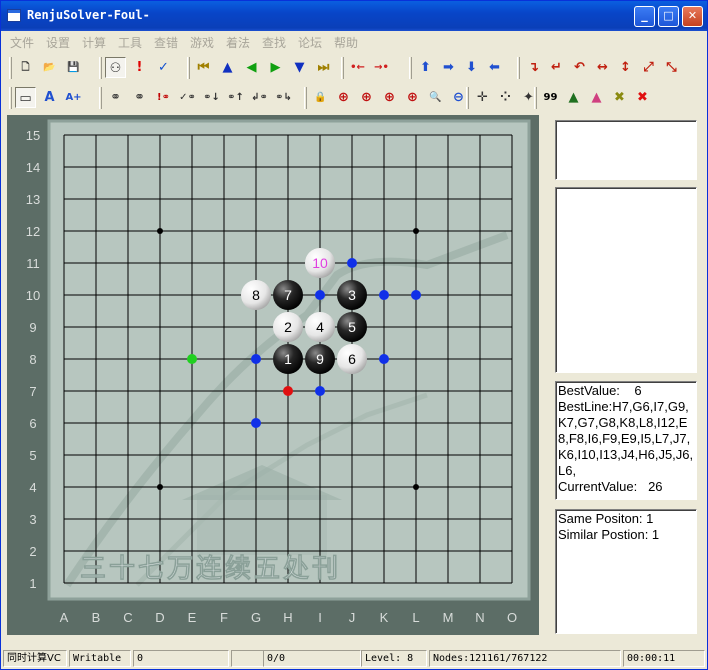 The width and height of the screenshot is (708, 670). What do you see at coordinates (32, 455) in the screenshot?
I see `row-label: 5` at bounding box center [32, 455].